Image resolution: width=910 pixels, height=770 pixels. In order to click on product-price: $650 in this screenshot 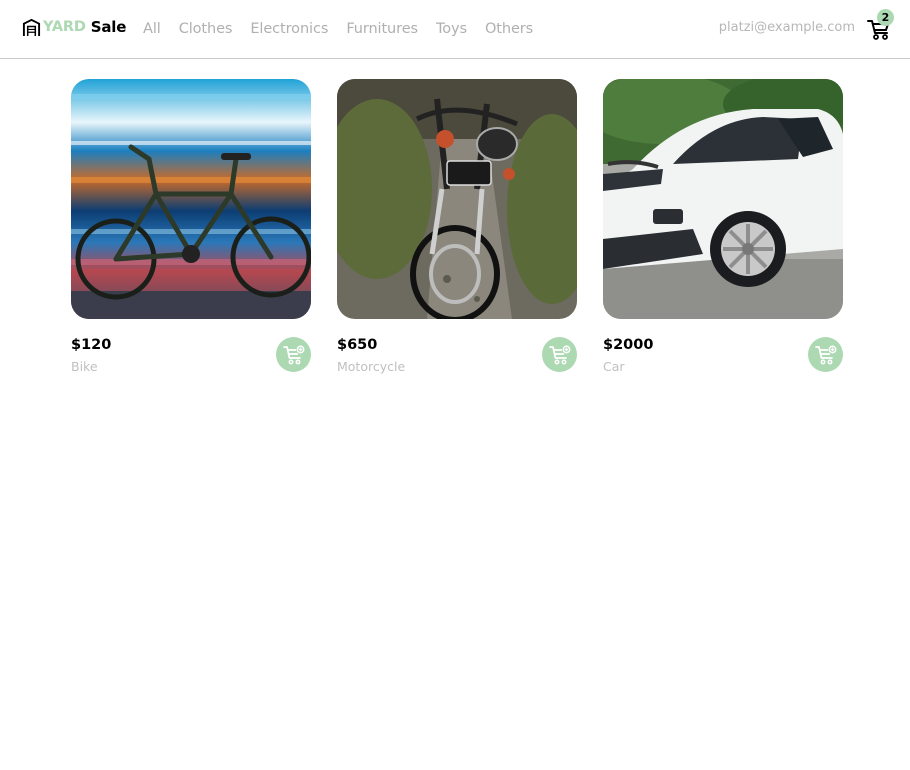, I will do `click(357, 345)`.